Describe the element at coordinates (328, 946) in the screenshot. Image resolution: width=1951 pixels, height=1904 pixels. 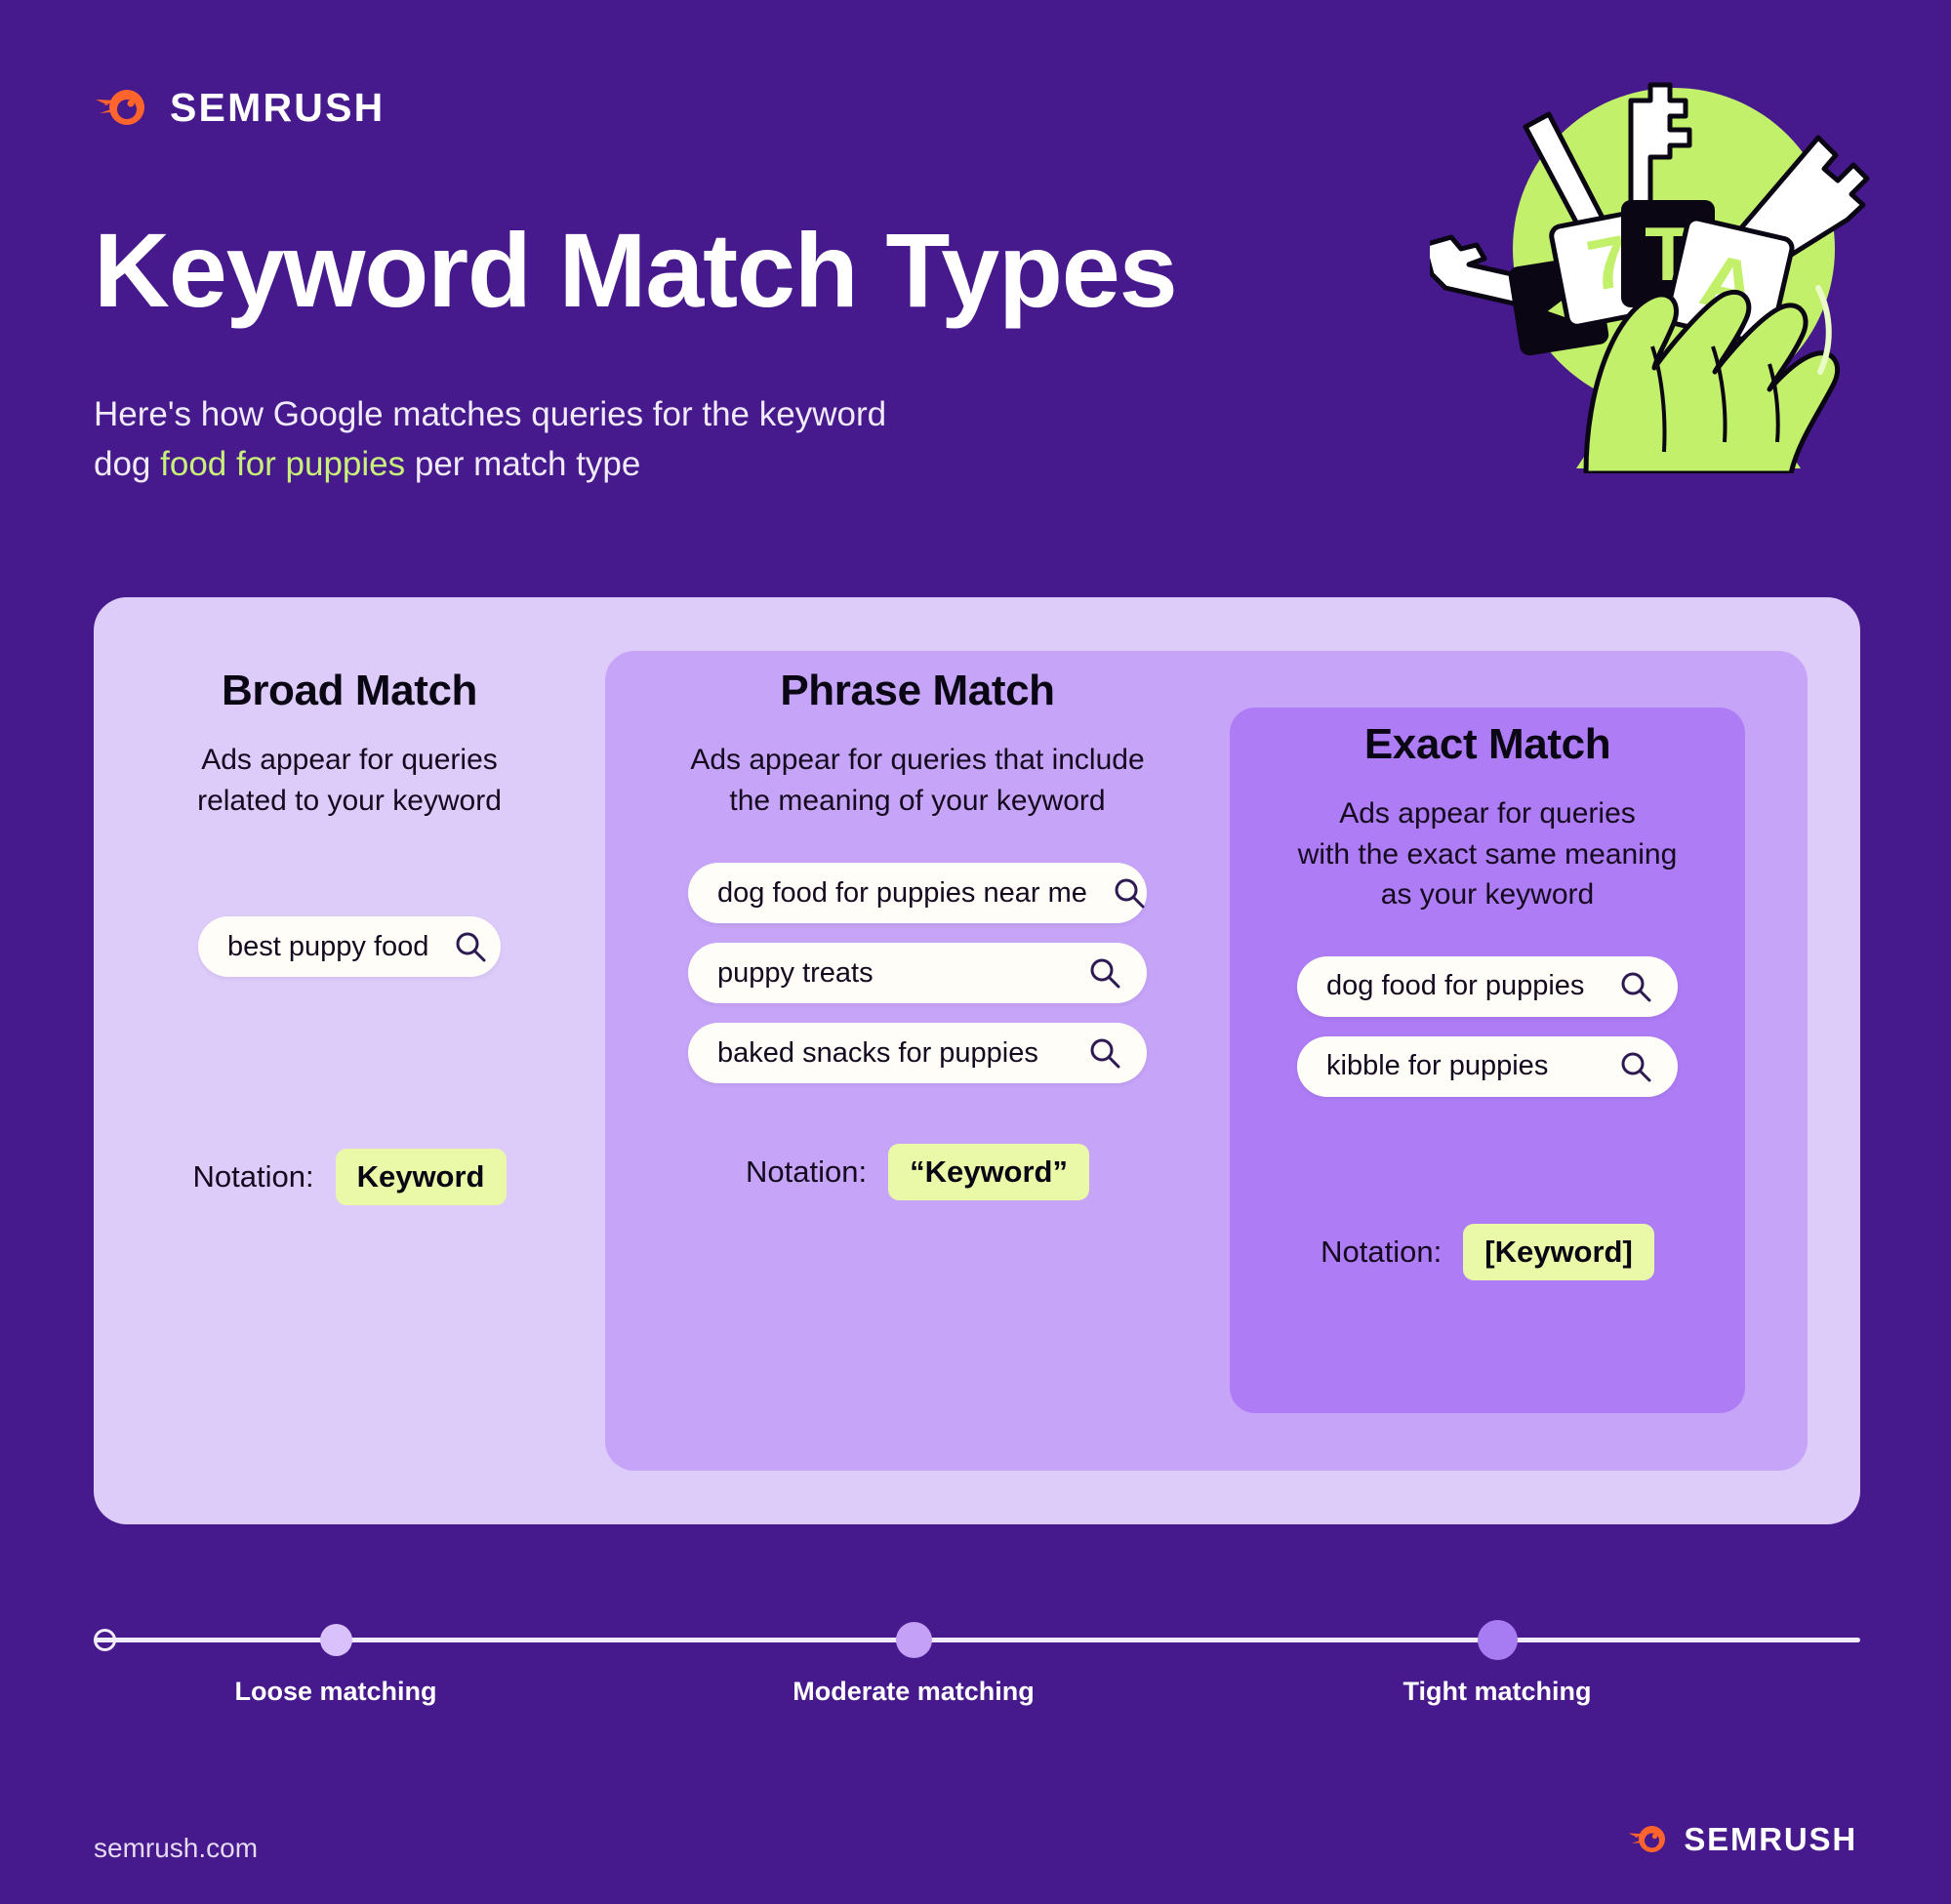
I see `query-text: best puppy food` at that location.